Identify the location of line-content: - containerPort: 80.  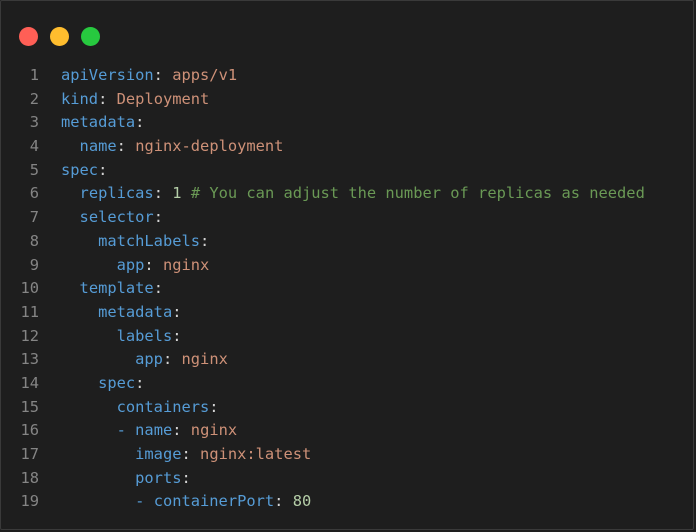
(175, 502).